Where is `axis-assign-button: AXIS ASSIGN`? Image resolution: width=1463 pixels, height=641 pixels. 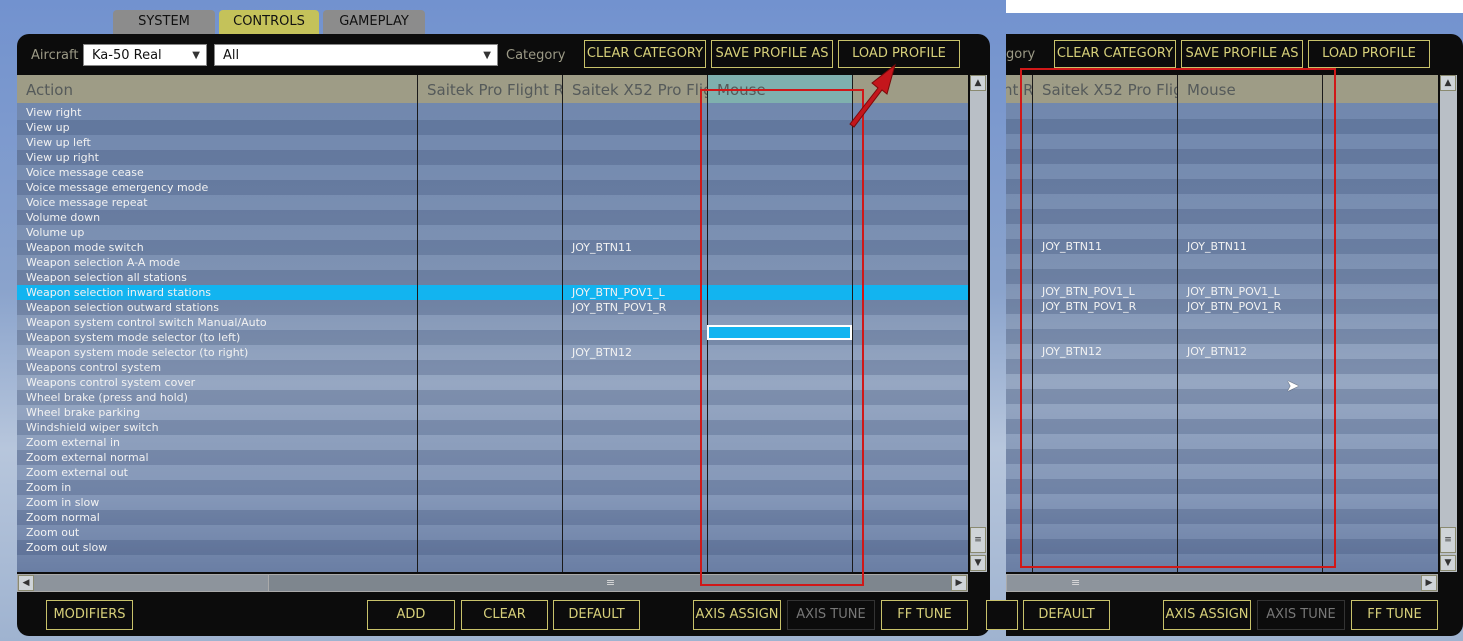 axis-assign-button: AXIS ASSIGN is located at coordinates (737, 615).